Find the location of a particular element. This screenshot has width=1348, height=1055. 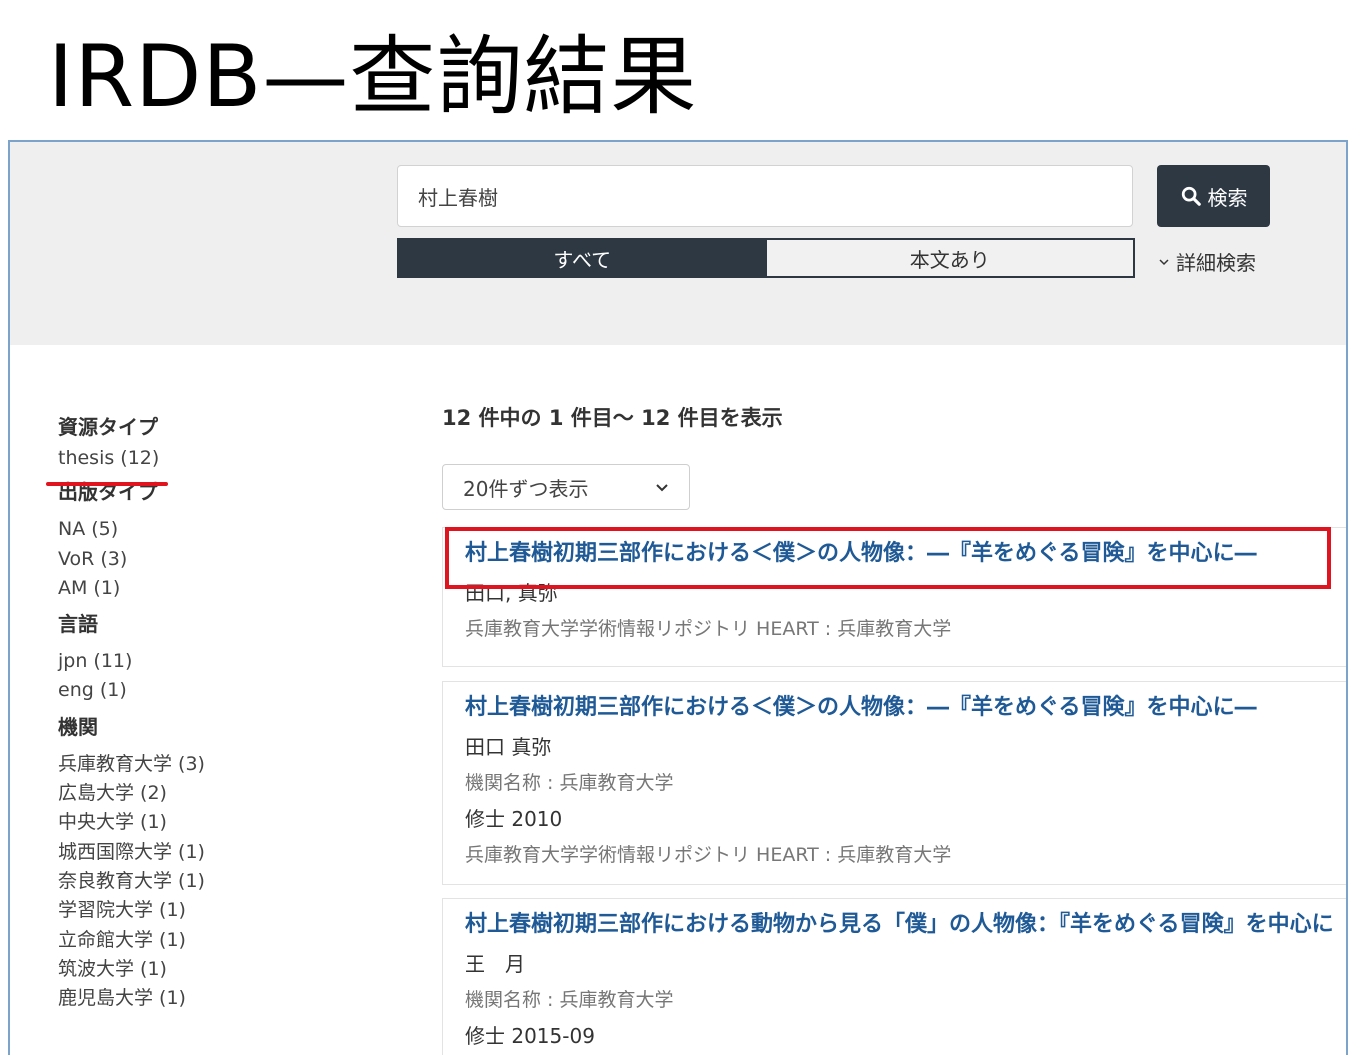

facet-publication-type: 出版タイプ NA (5) VoR (3) AM (1) is located at coordinates (208, 539).